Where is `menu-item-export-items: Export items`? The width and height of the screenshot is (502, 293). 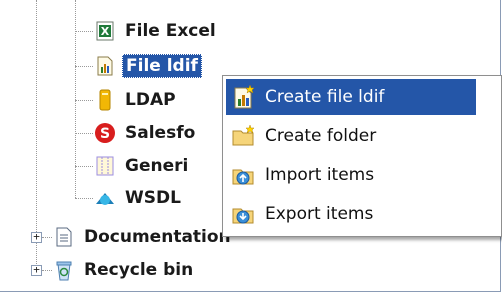
menu-item-export-items: Export items is located at coordinates (351, 214).